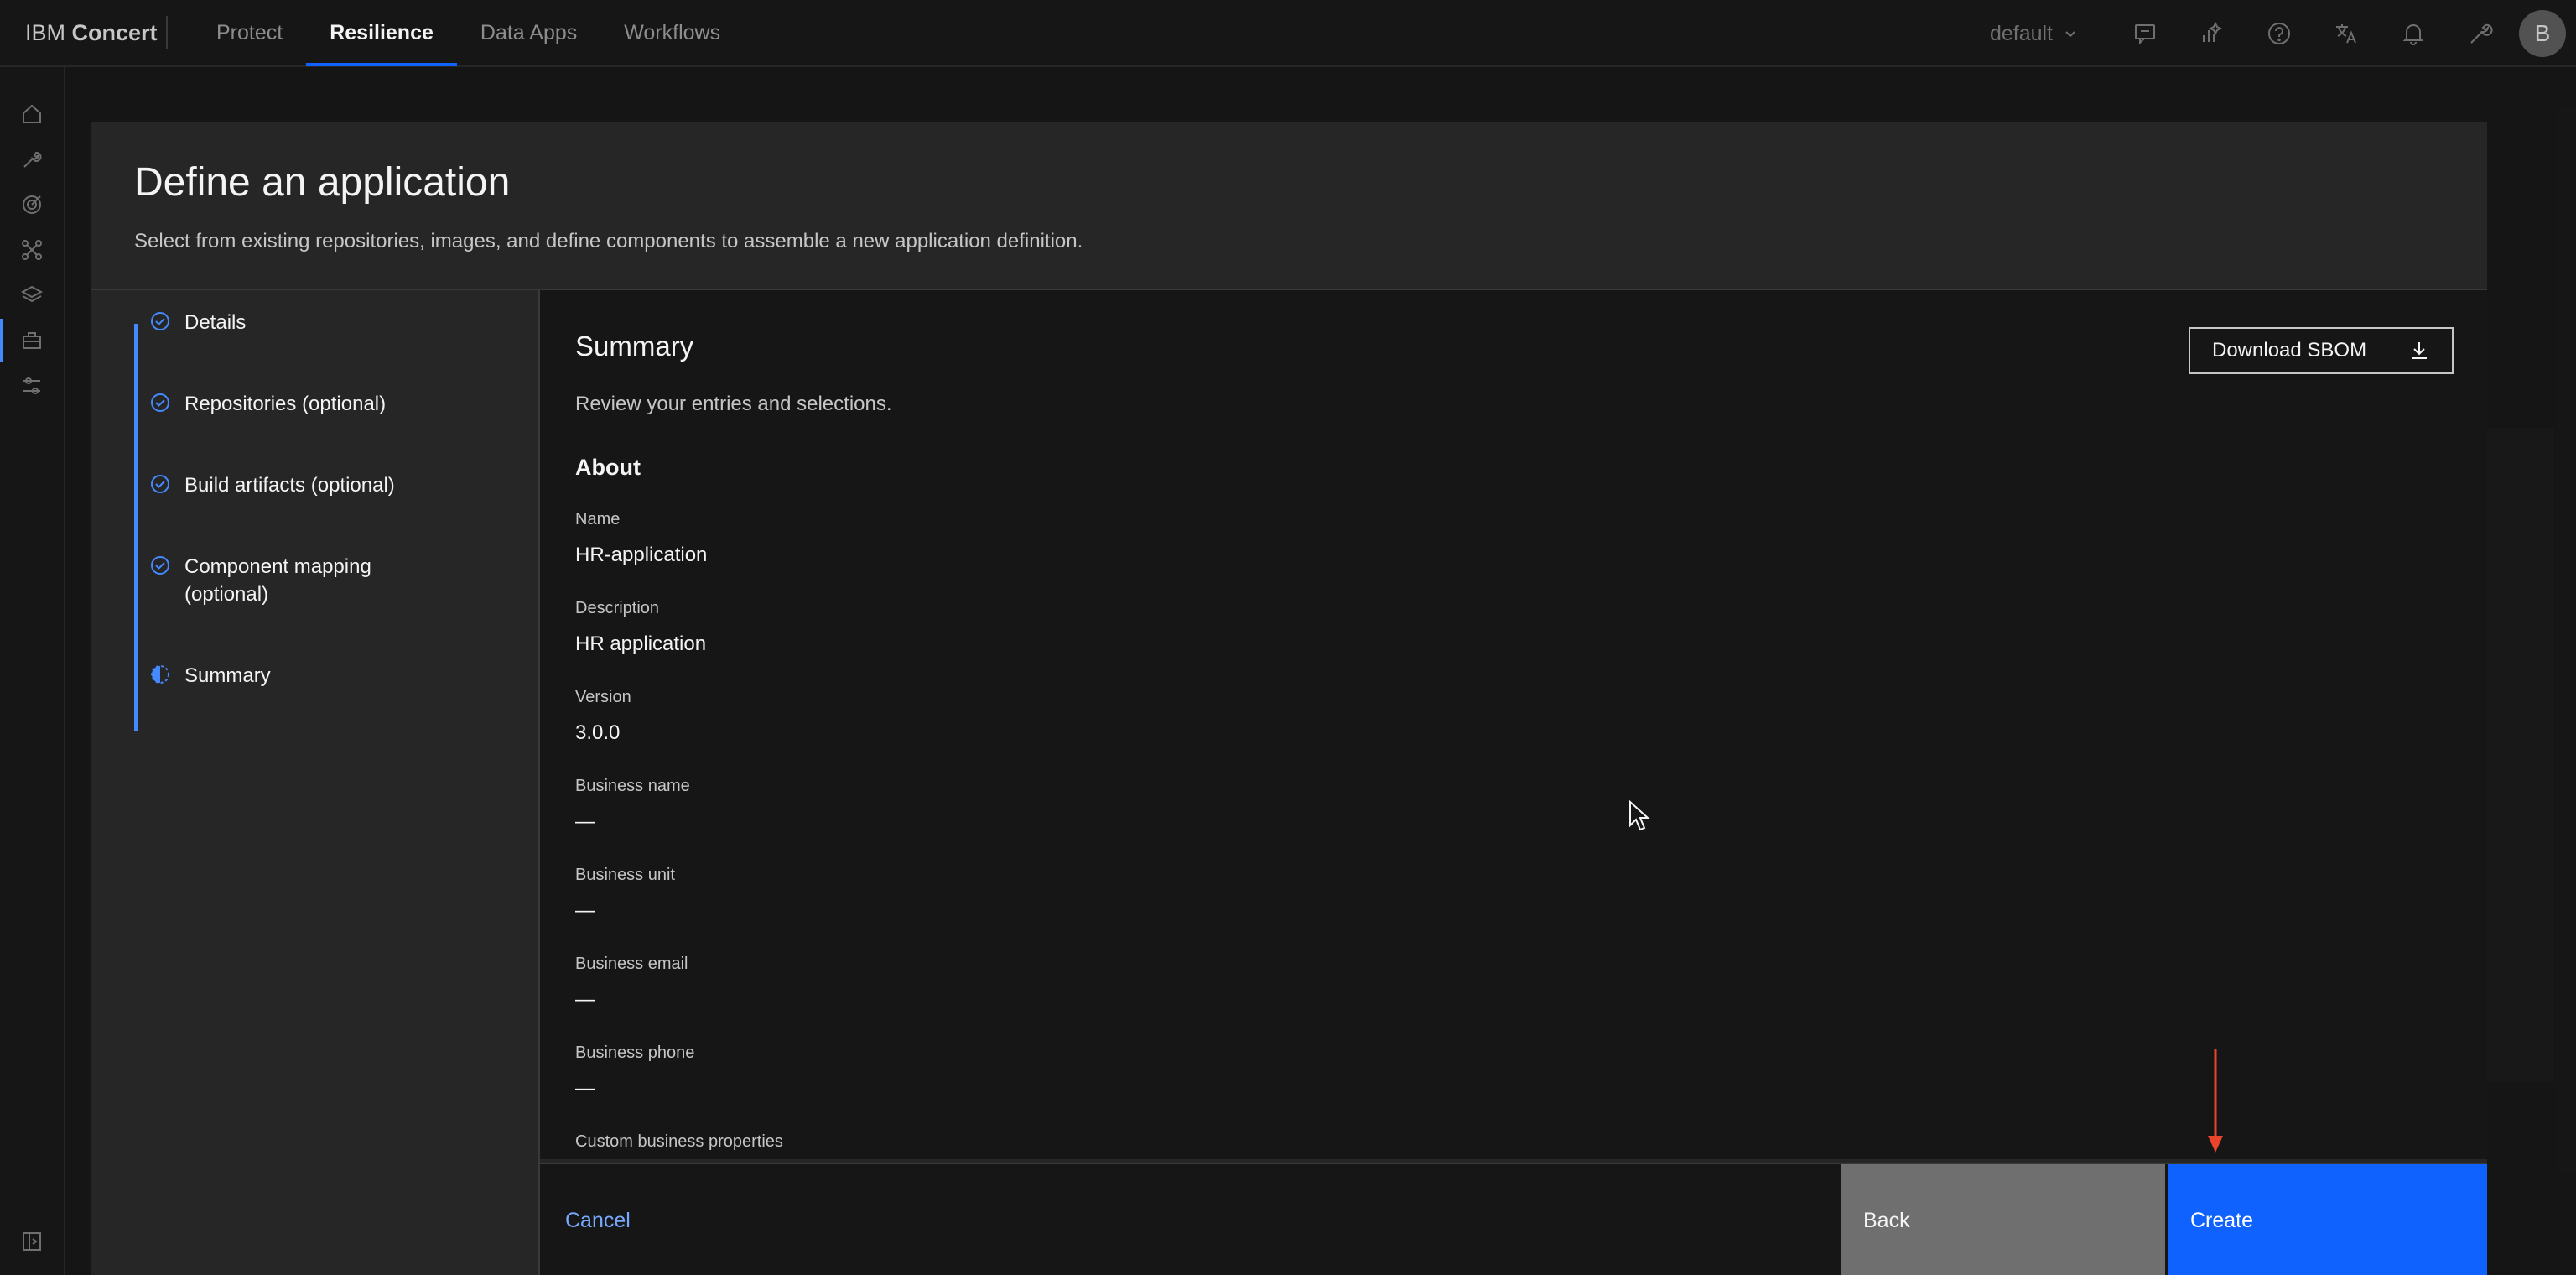 This screenshot has height=1275, width=2576. What do you see at coordinates (227, 675) in the screenshot?
I see `step-label: Summary` at bounding box center [227, 675].